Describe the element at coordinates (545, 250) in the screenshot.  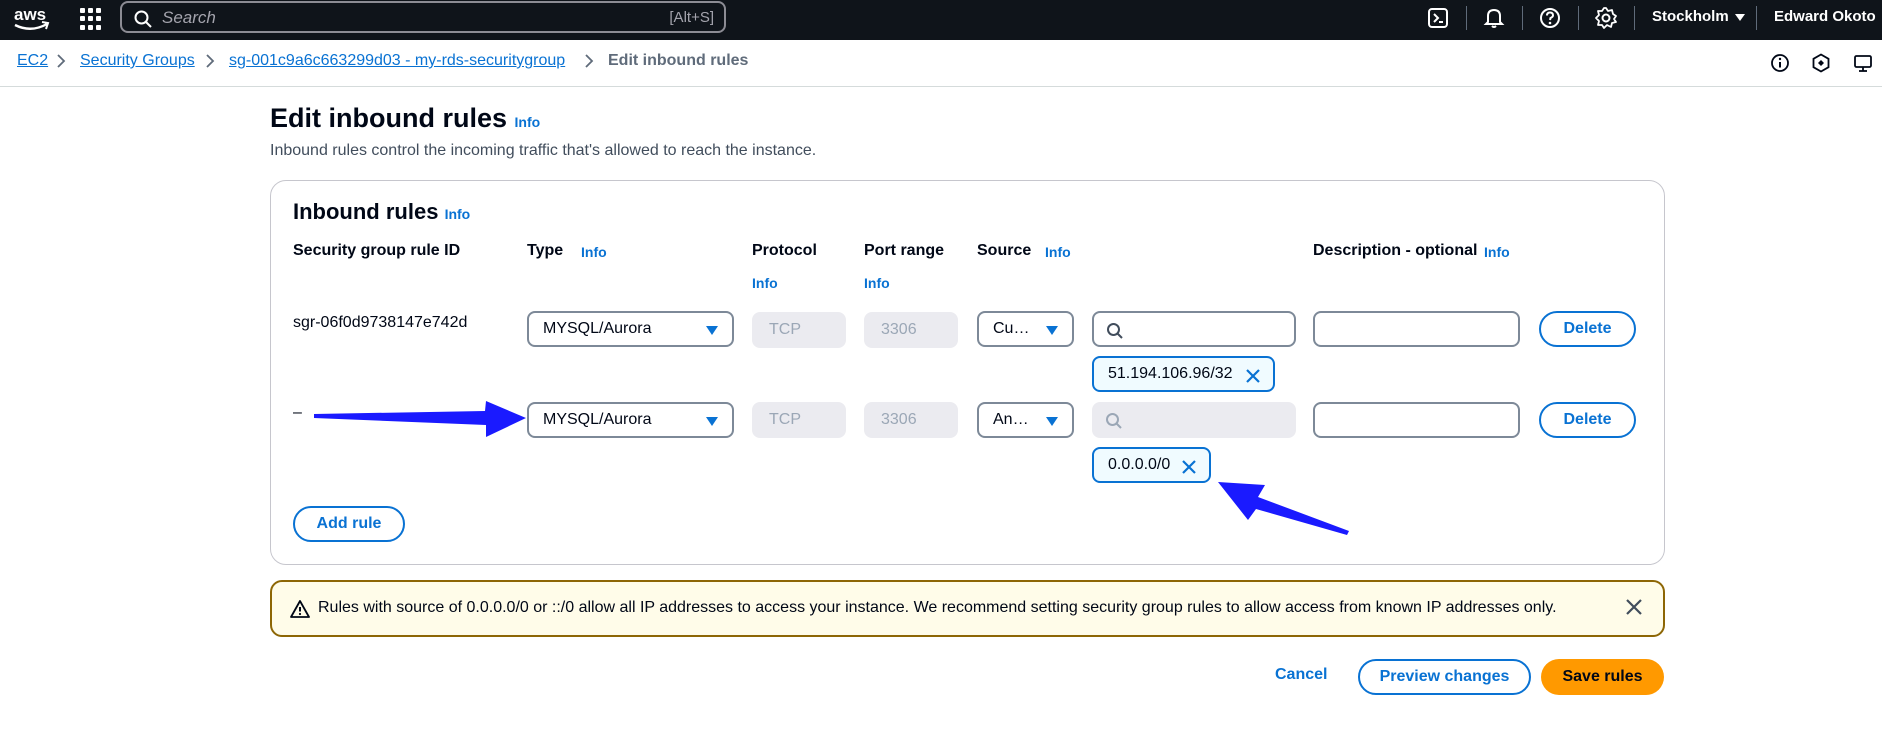
I see `column-header-type: Type` at that location.